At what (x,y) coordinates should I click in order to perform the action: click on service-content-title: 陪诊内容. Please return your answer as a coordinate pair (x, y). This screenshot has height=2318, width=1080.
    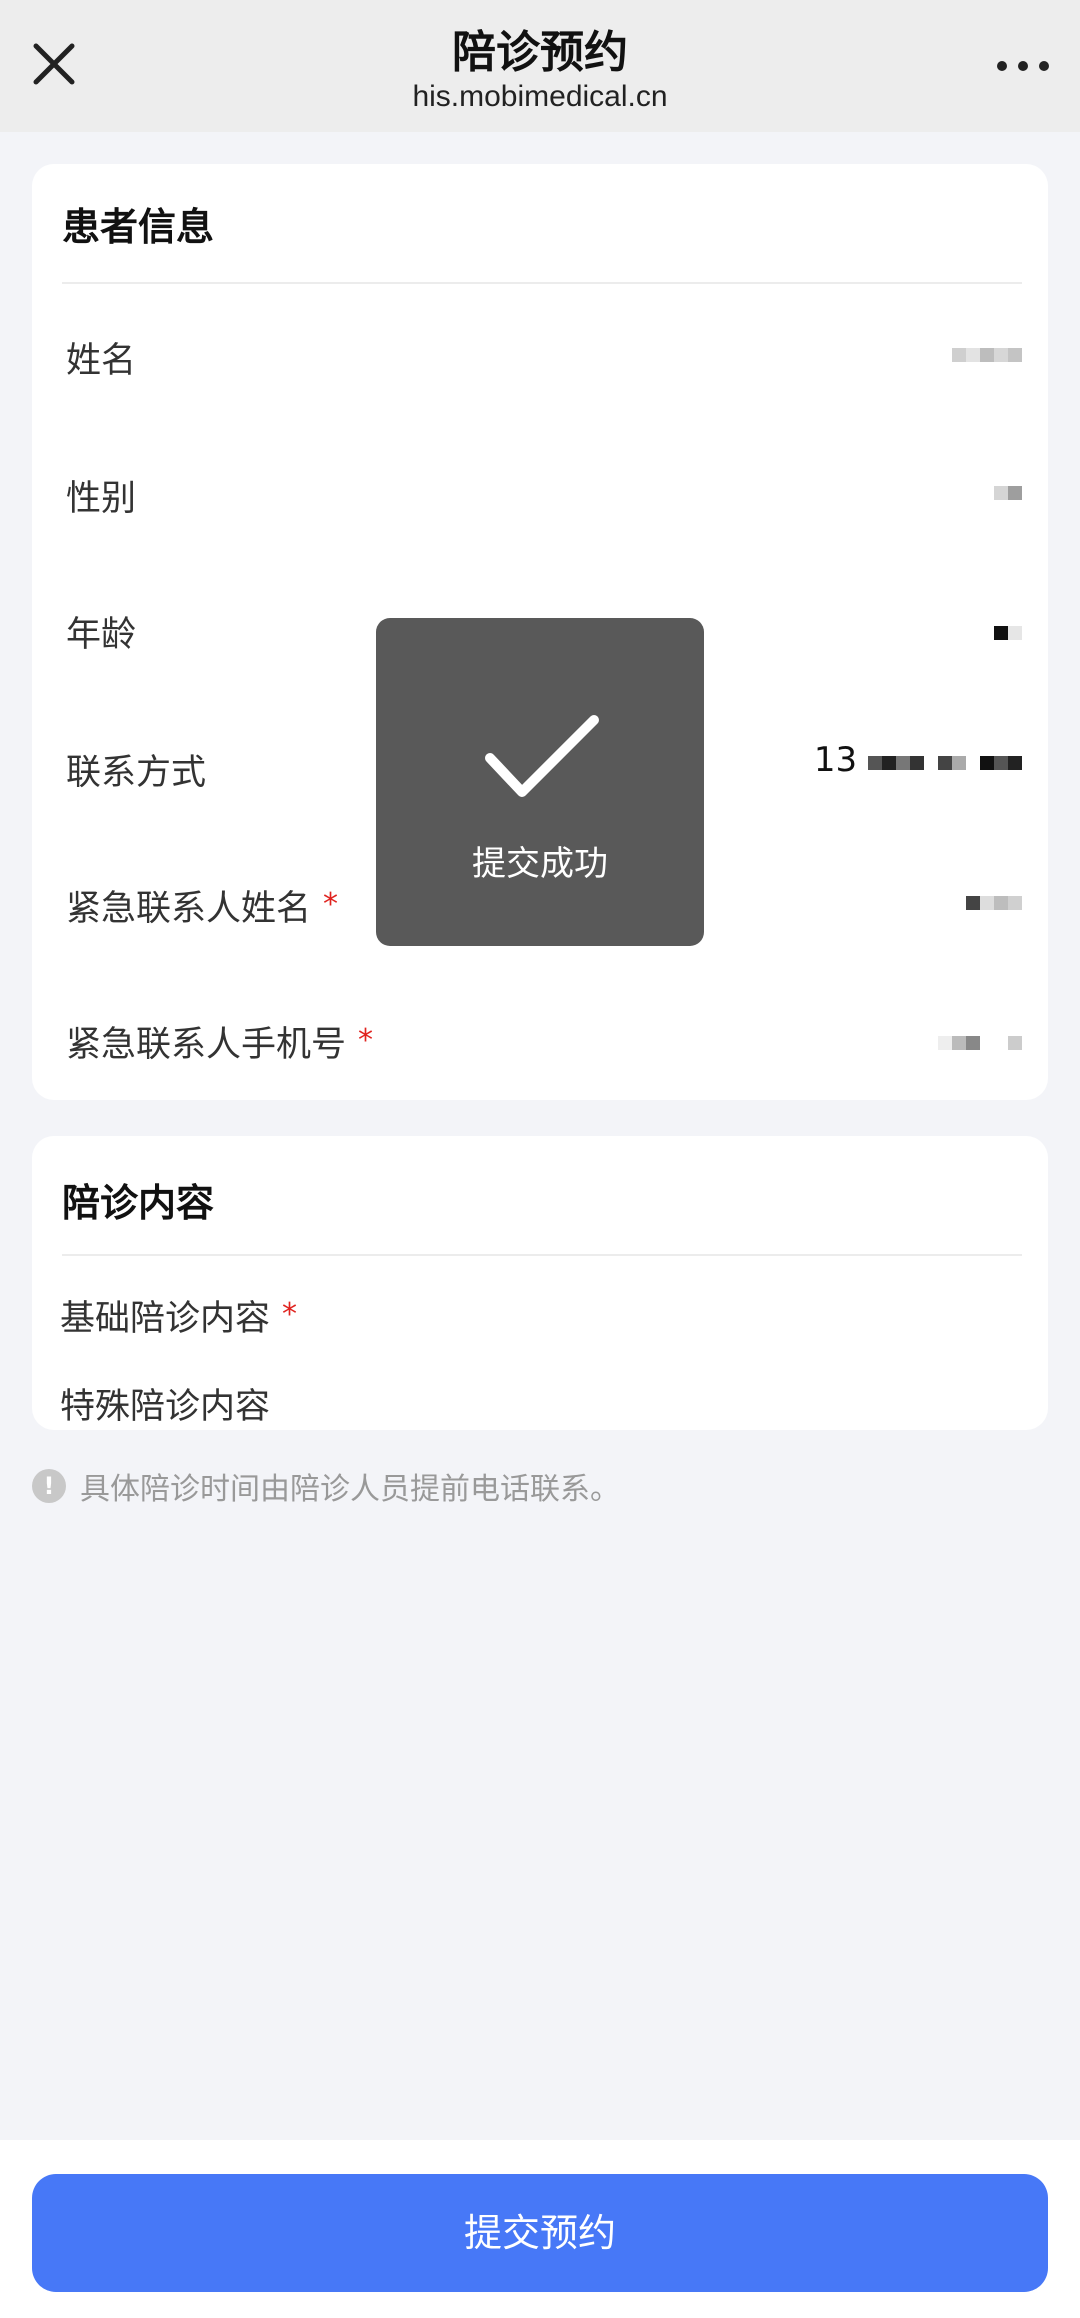
    Looking at the image, I should click on (138, 1203).